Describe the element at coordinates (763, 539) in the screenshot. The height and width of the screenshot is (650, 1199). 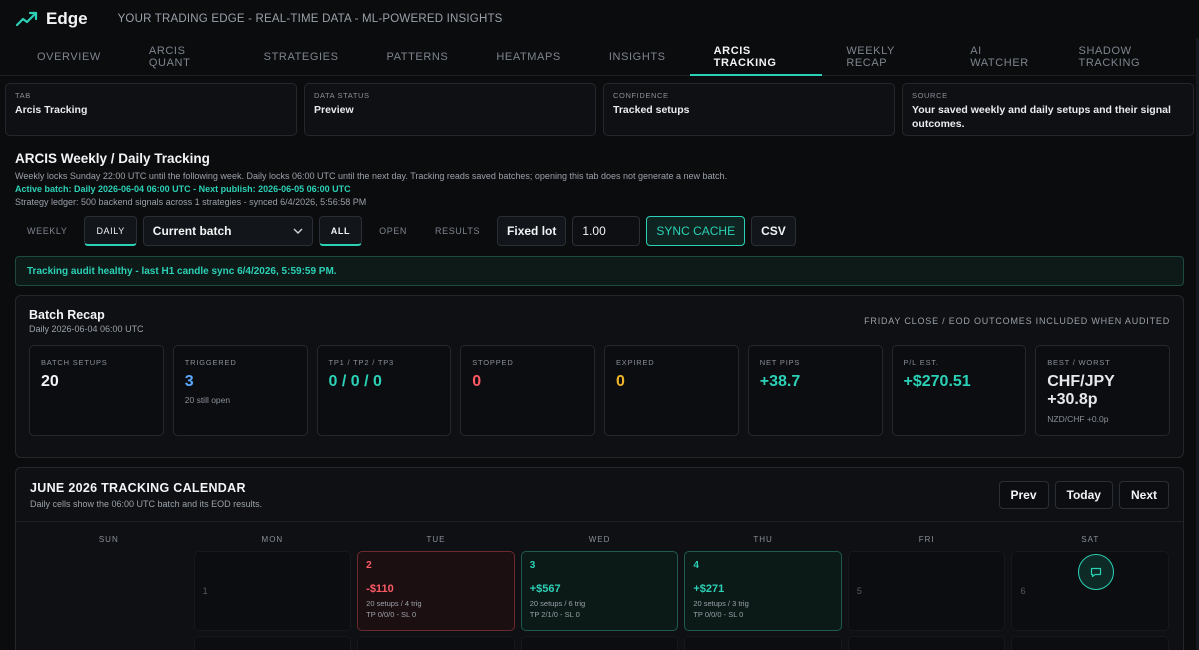
I see `weekday-label: THU` at that location.